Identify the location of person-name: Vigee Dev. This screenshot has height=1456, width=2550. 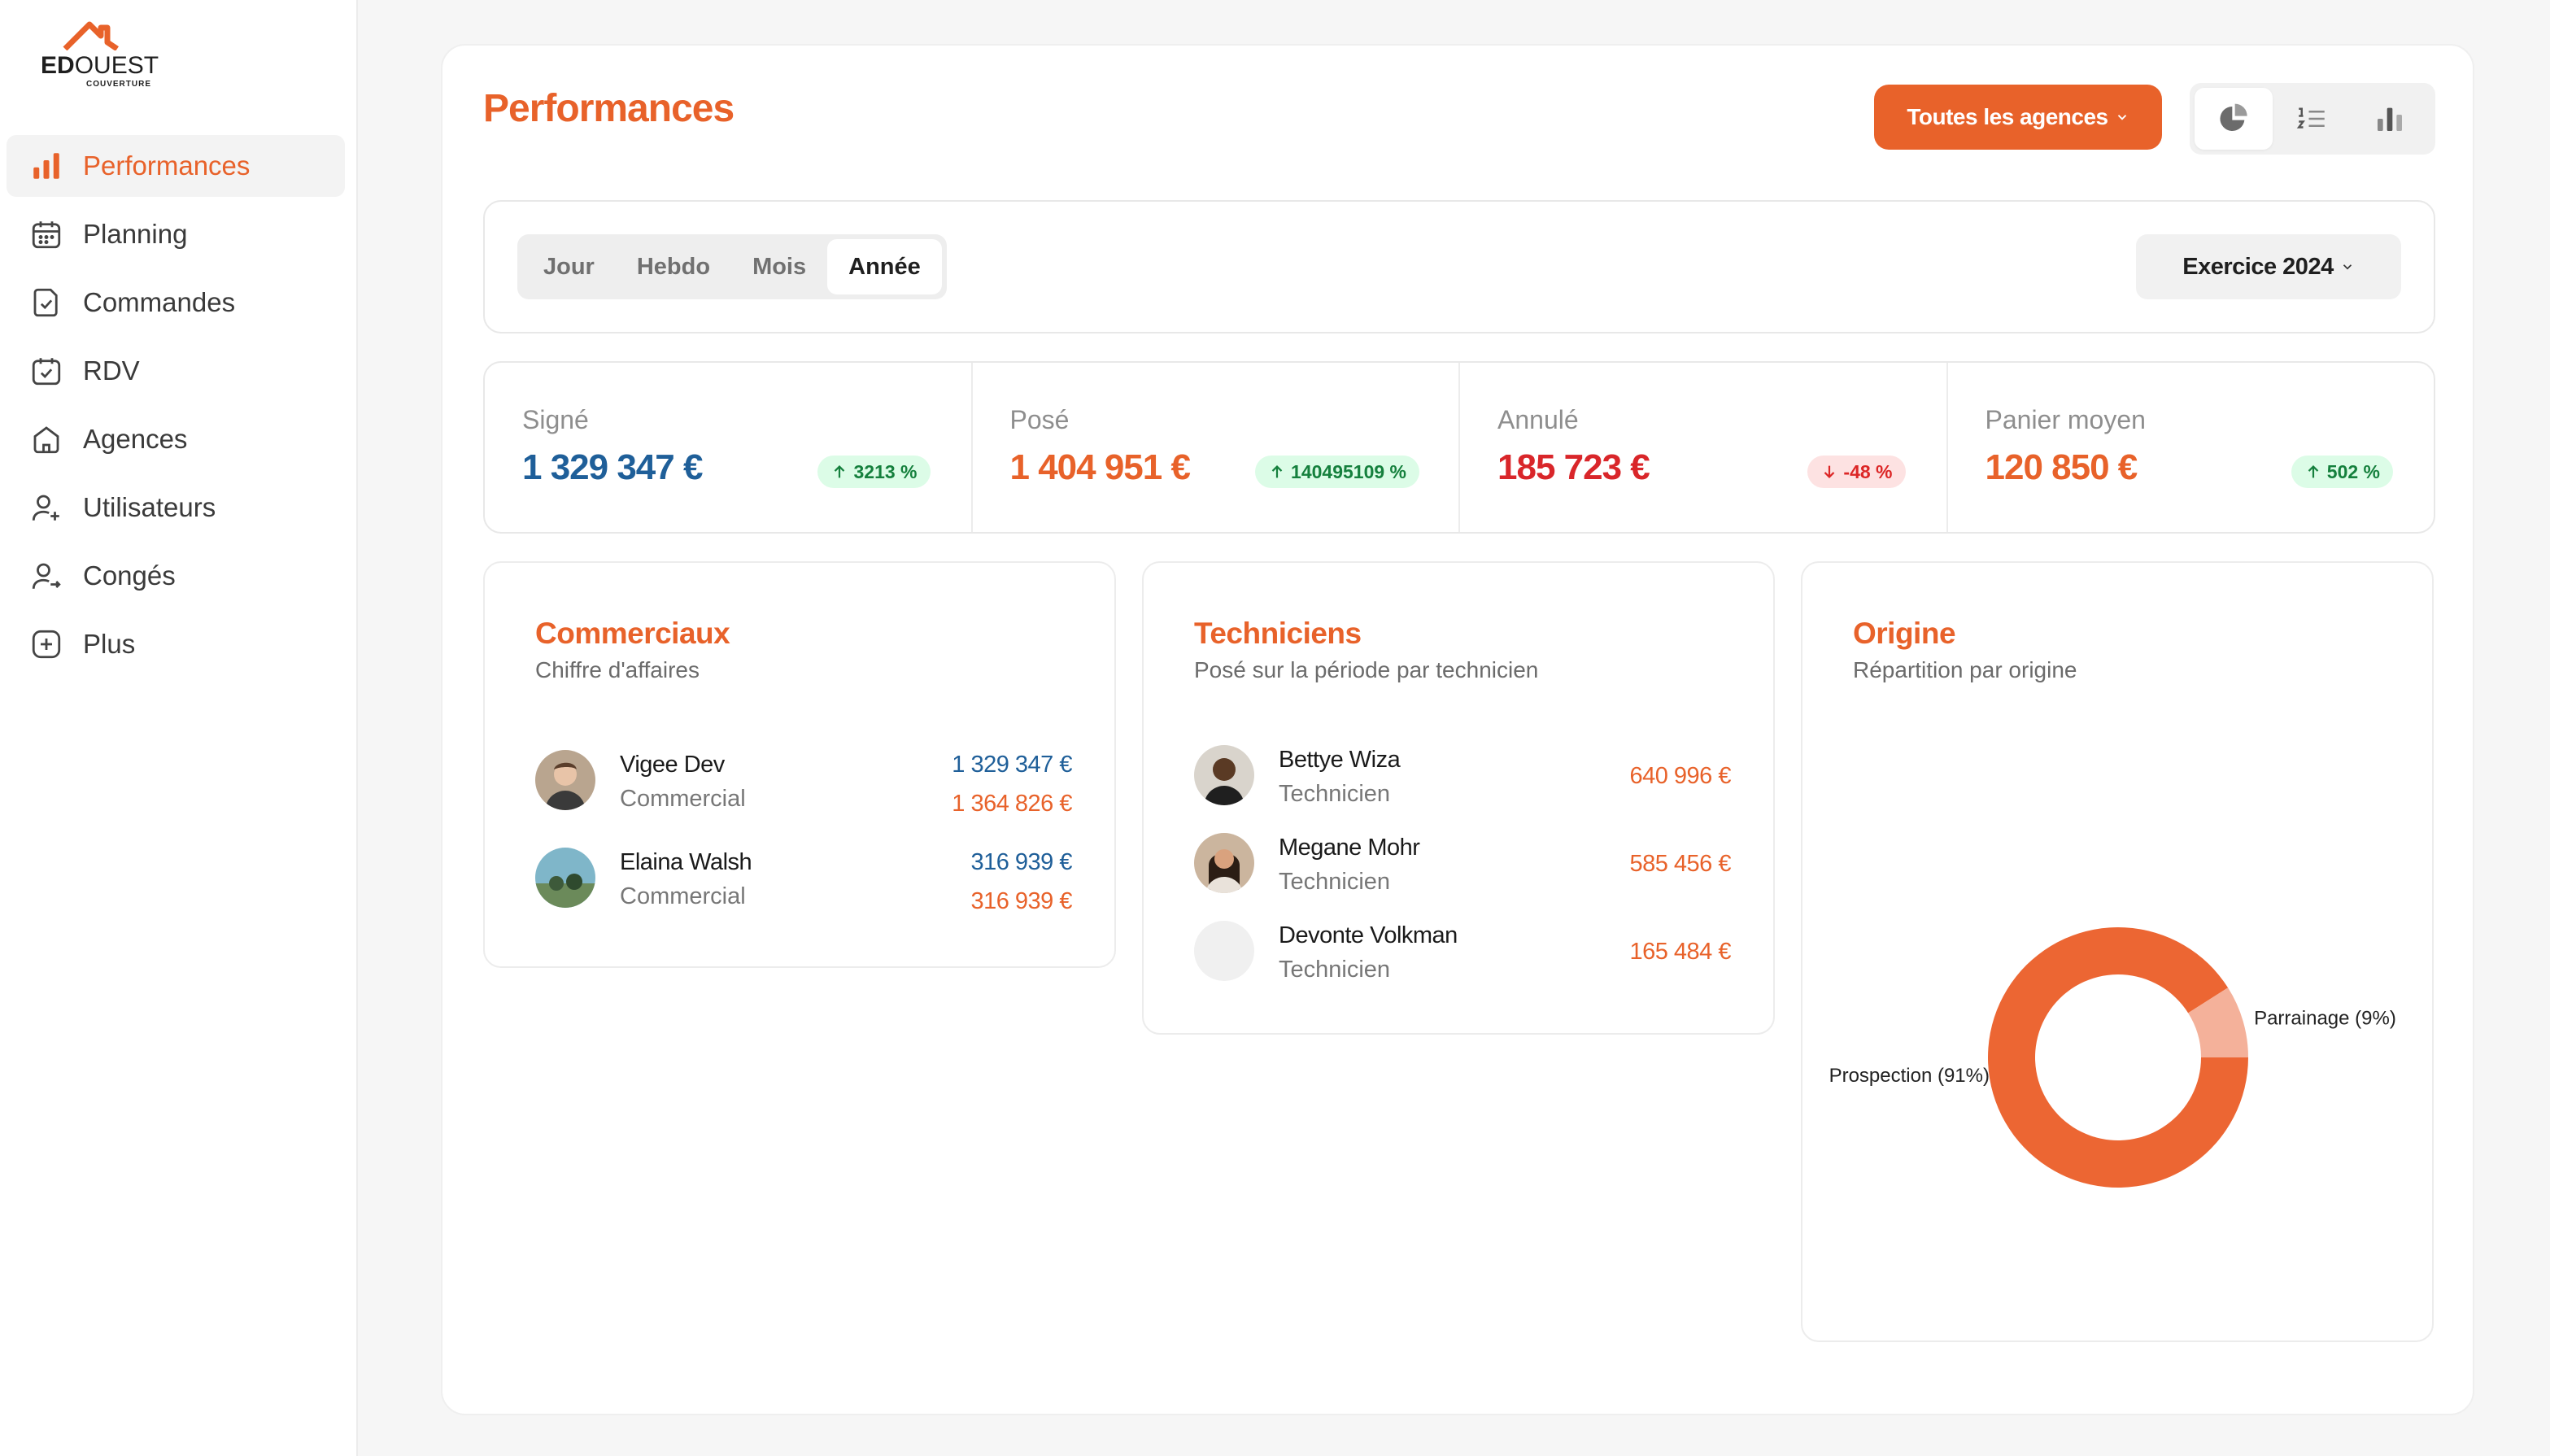
(673, 765).